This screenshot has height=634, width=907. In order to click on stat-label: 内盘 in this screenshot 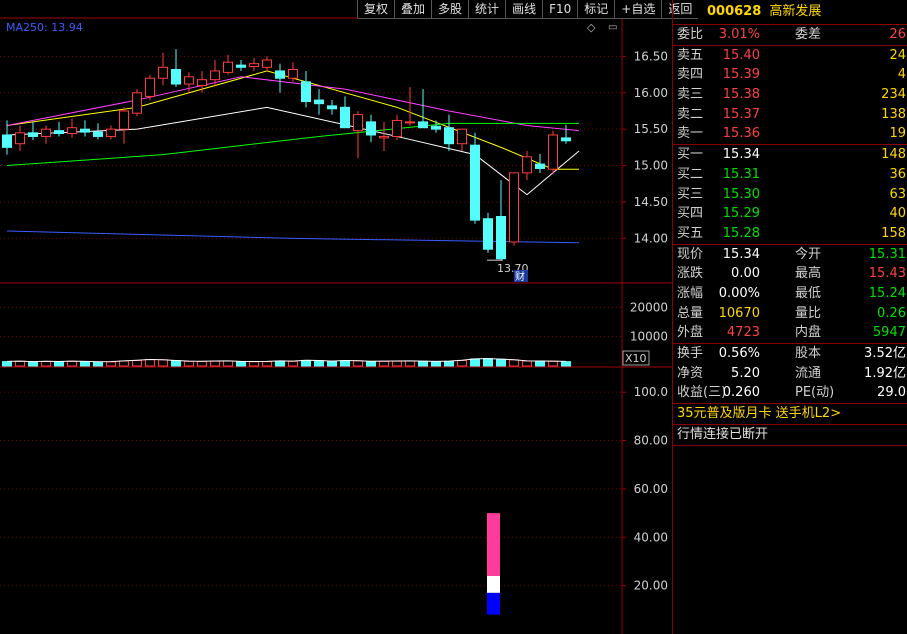, I will do `click(808, 333)`.